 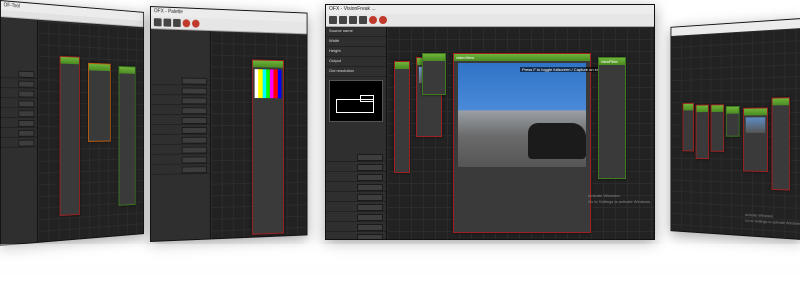 I want to click on prop-row: Source name, so click(x=356, y=32).